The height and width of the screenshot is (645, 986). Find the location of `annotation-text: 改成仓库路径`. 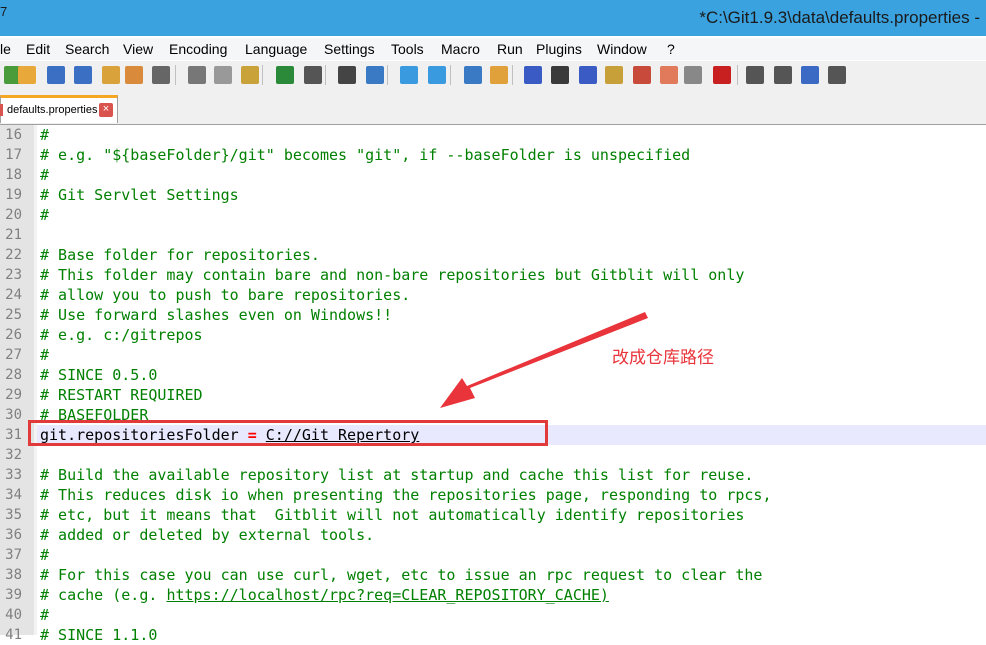

annotation-text: 改成仓库路径 is located at coordinates (663, 357).